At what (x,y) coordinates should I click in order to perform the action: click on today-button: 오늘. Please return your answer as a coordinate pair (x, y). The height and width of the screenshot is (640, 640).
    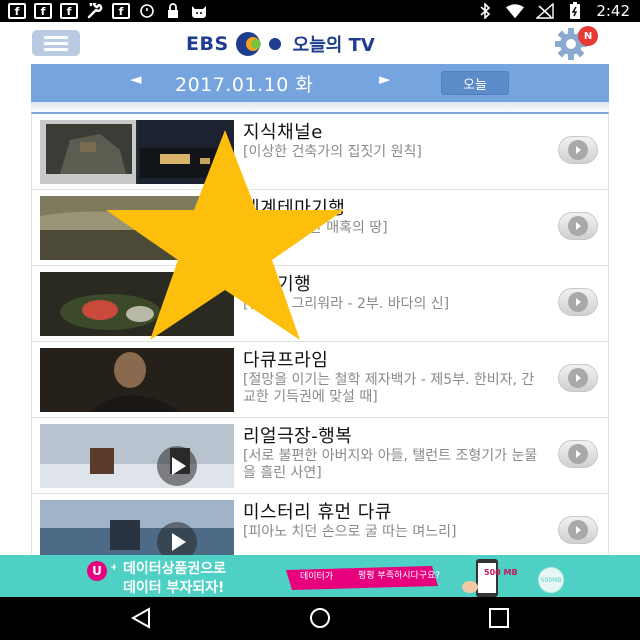
    Looking at the image, I should click on (475, 83).